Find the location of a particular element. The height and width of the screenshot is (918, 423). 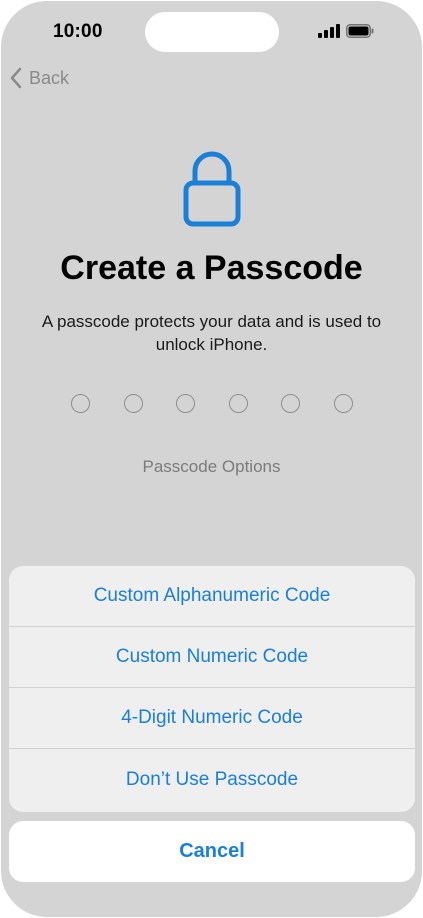

battery-icon is located at coordinates (360, 31).